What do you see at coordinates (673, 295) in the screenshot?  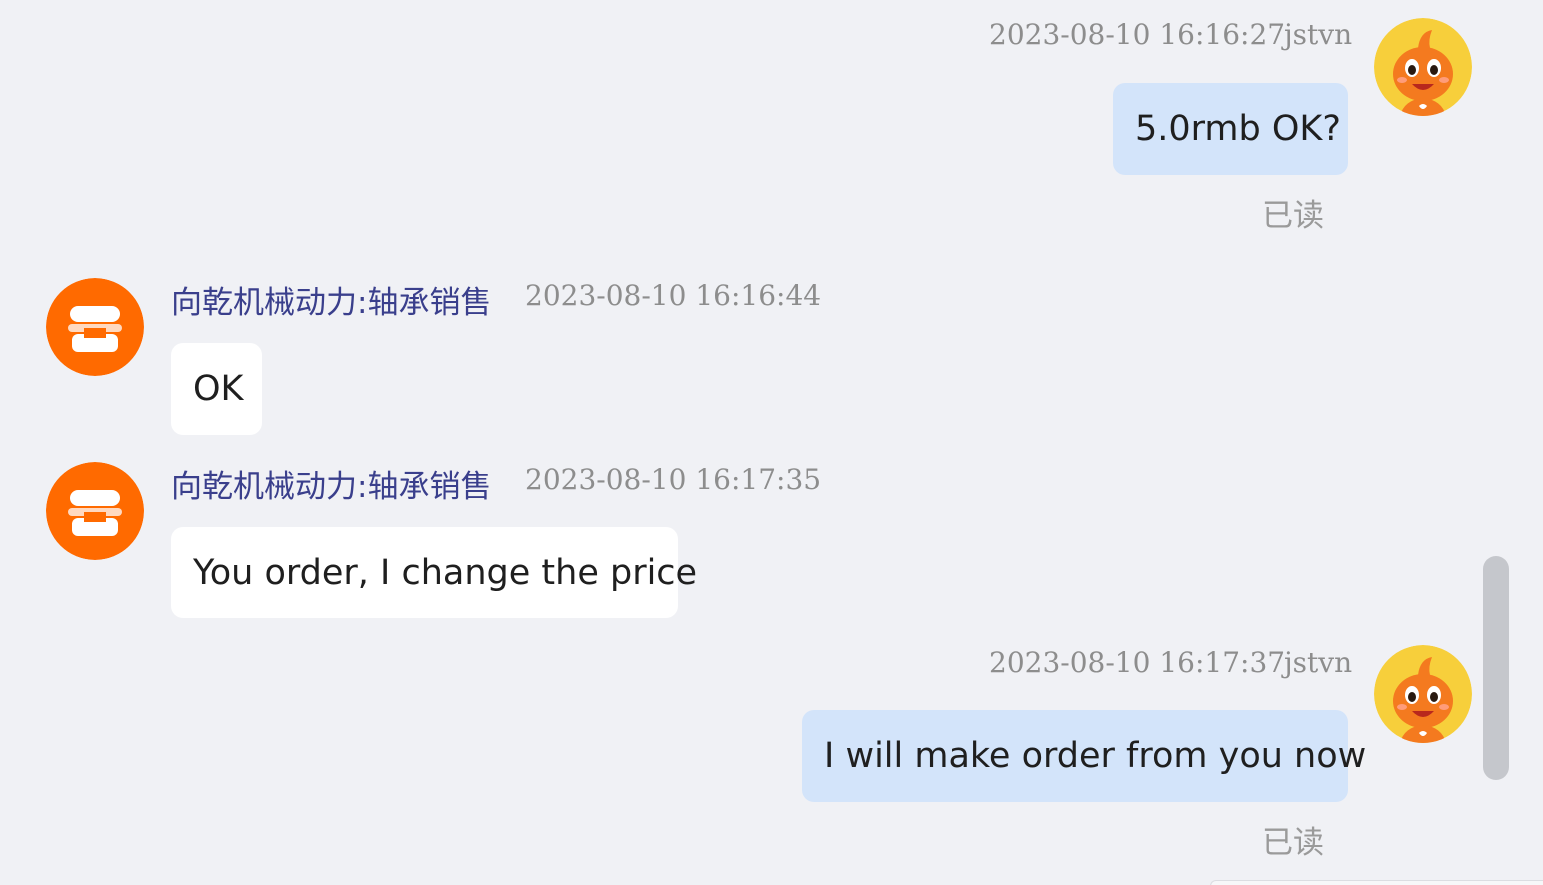 I see `message-timestamp: 2023-08-10 16:16:44` at bounding box center [673, 295].